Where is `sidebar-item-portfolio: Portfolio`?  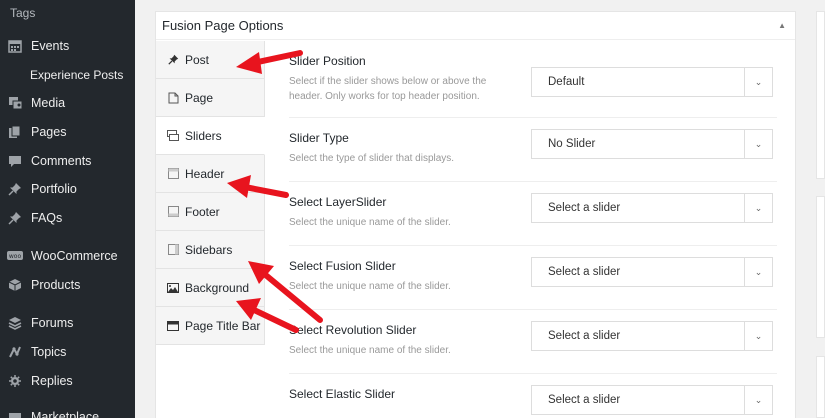
sidebar-item-portfolio: Portfolio is located at coordinates (67, 189).